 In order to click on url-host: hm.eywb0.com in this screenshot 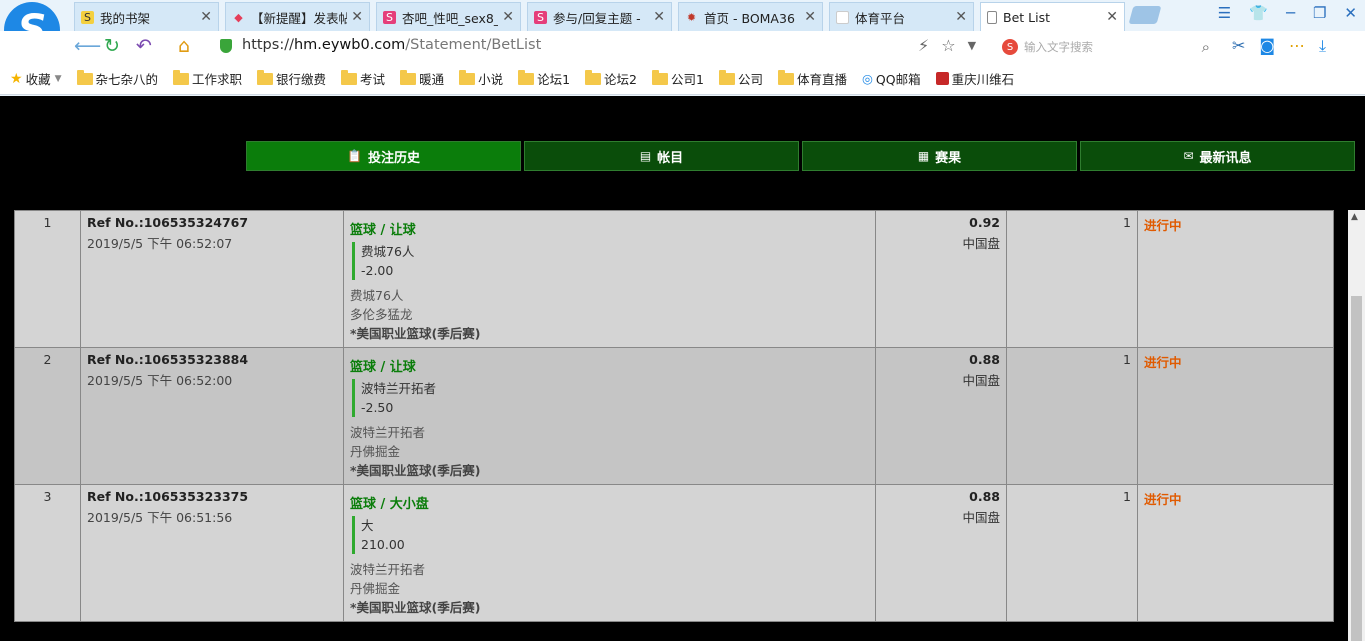, I will do `click(349, 45)`.